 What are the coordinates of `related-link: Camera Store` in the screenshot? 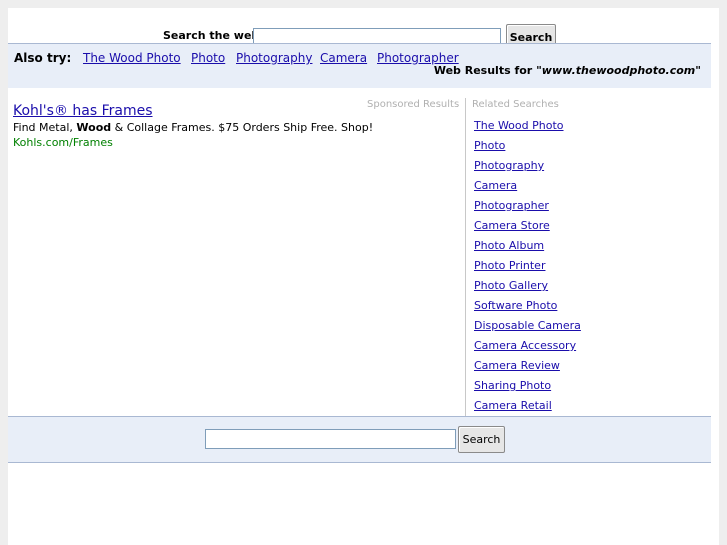 It's located at (512, 225).